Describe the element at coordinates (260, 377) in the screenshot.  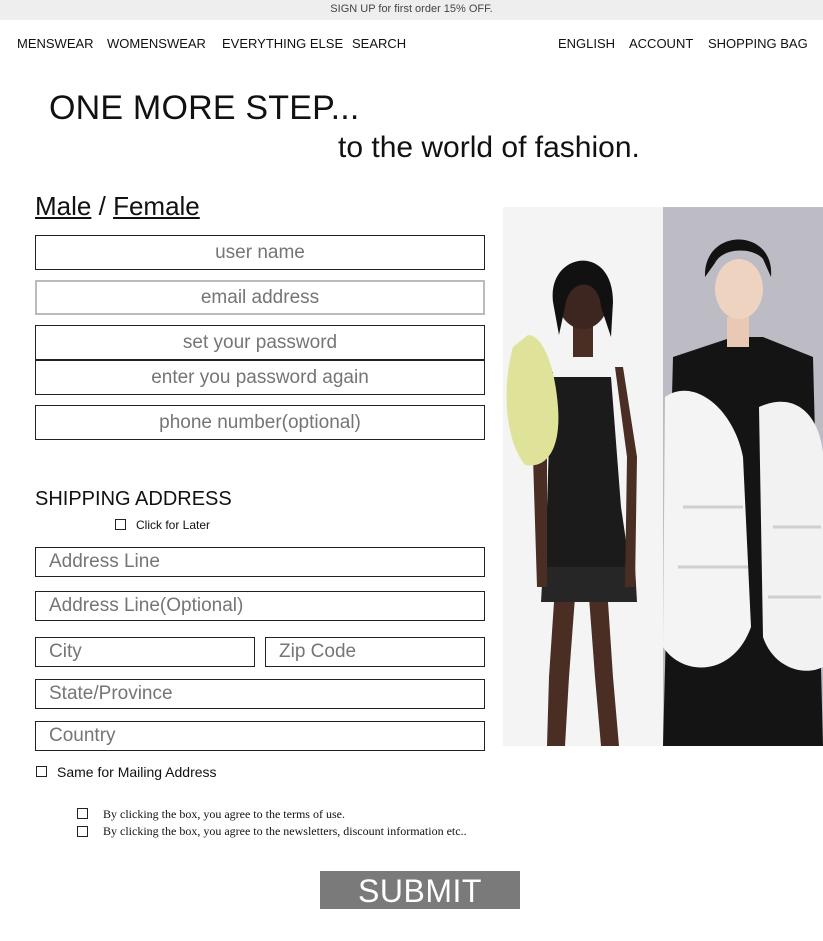
I see `password-confirm-field` at that location.